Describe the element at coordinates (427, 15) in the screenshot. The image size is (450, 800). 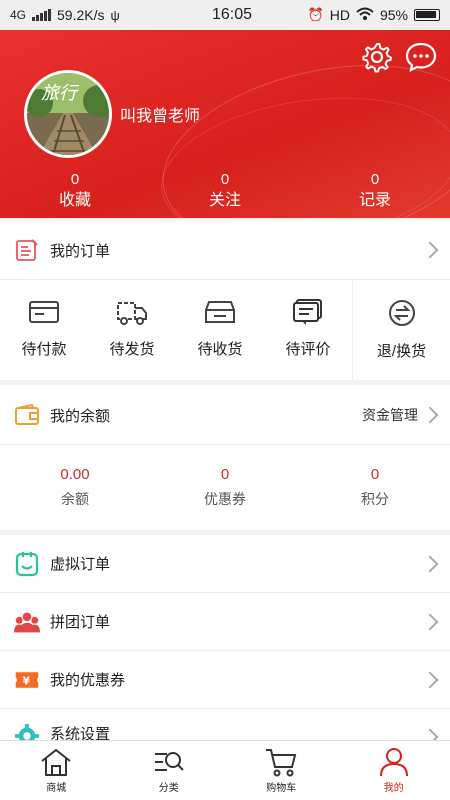
I see `battery-icon` at that location.